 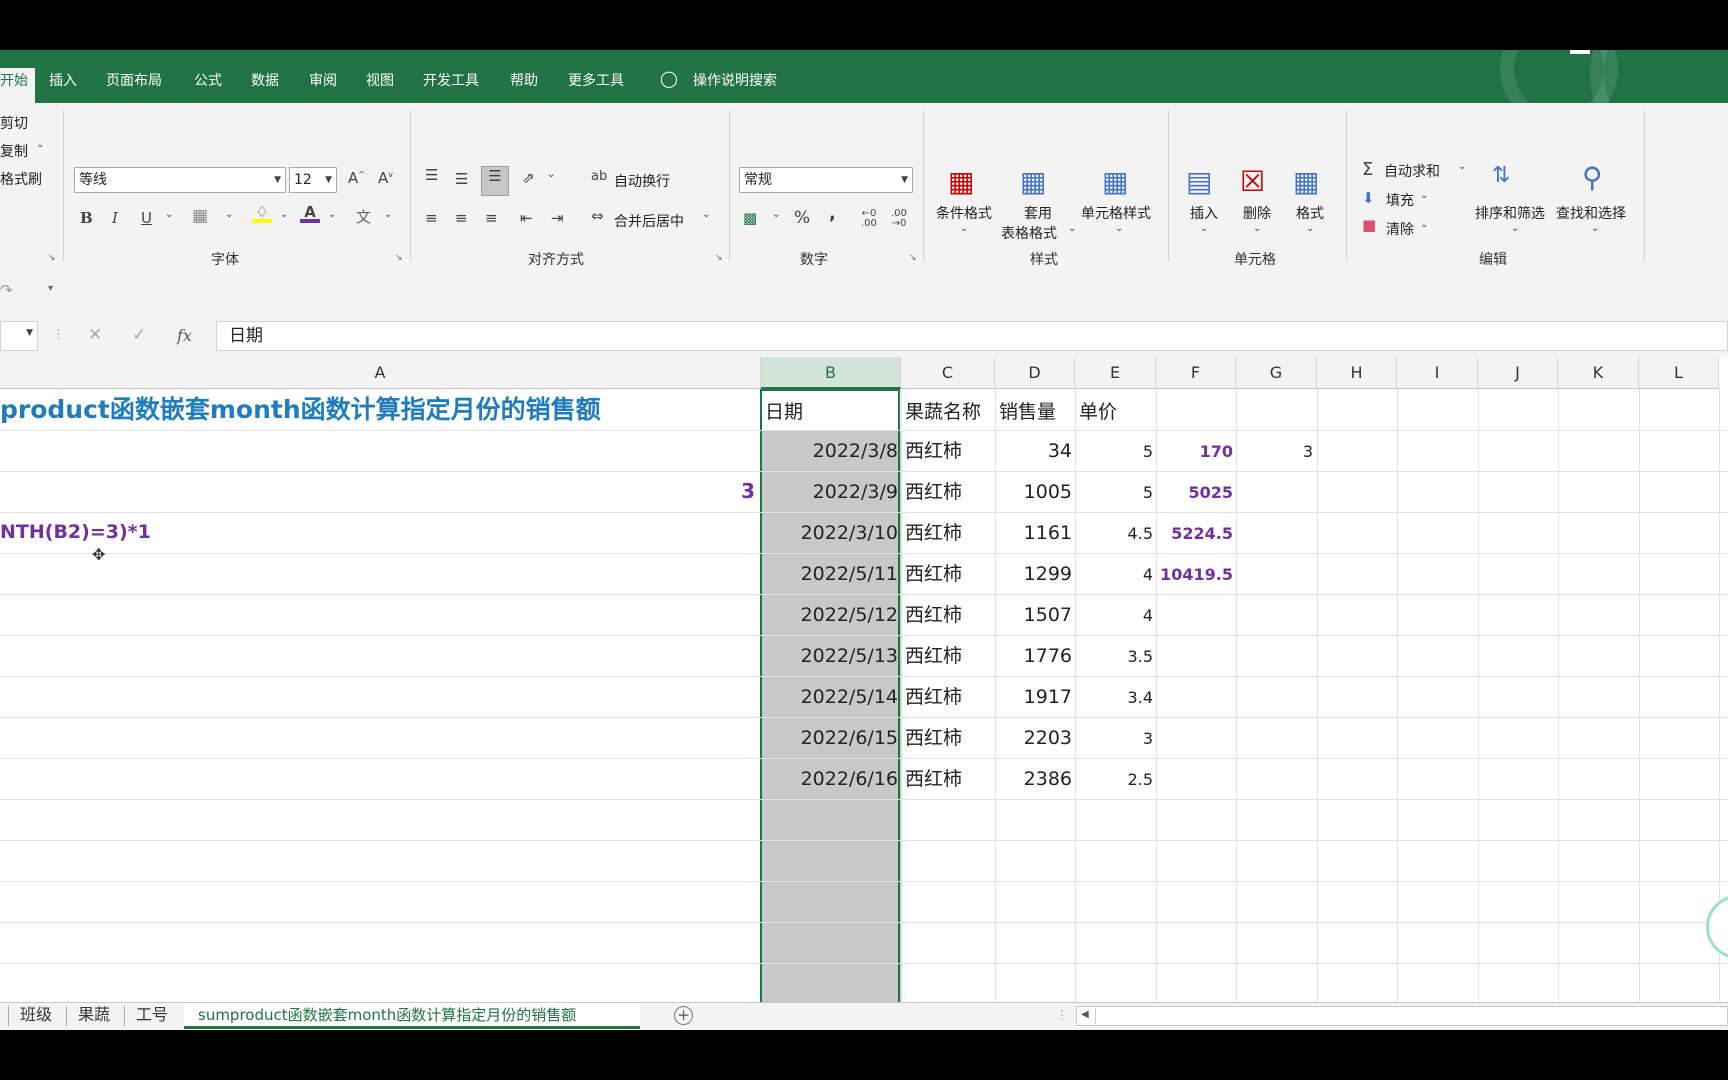 What do you see at coordinates (94, 1016) in the screenshot?
I see `sheet-tab-fruit: 果蔬` at bounding box center [94, 1016].